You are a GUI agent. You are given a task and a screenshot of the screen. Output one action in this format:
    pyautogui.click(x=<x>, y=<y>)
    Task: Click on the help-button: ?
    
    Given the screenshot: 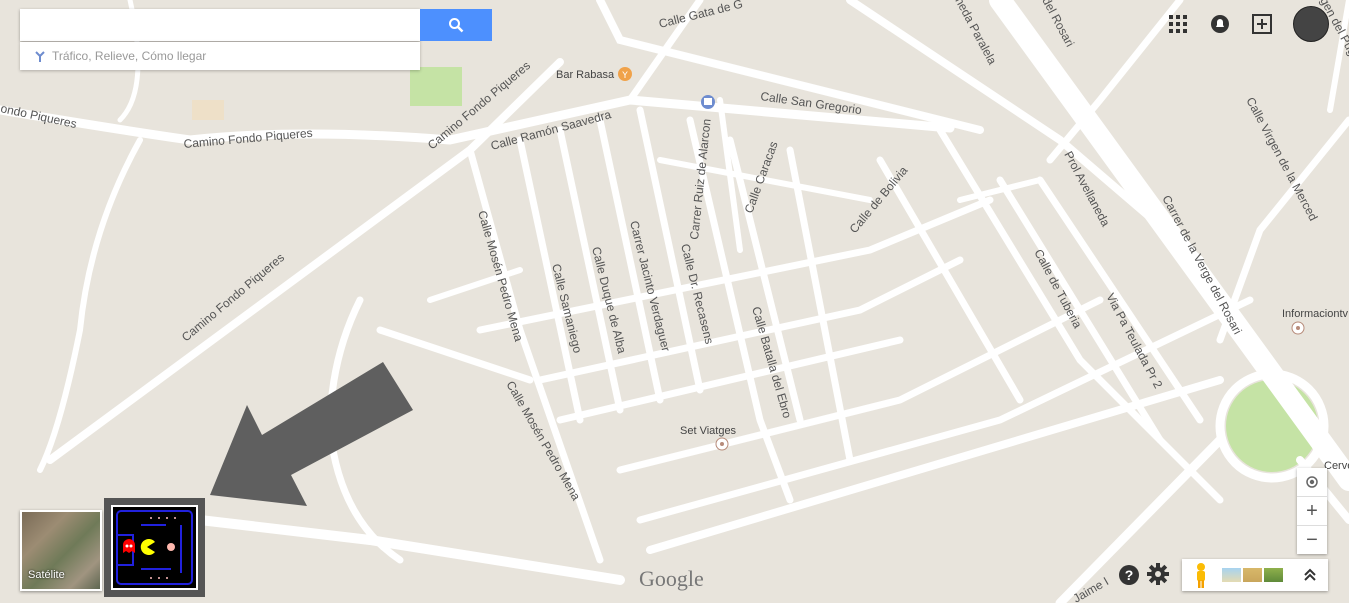 What is the action you would take?
    pyautogui.click(x=1129, y=575)
    